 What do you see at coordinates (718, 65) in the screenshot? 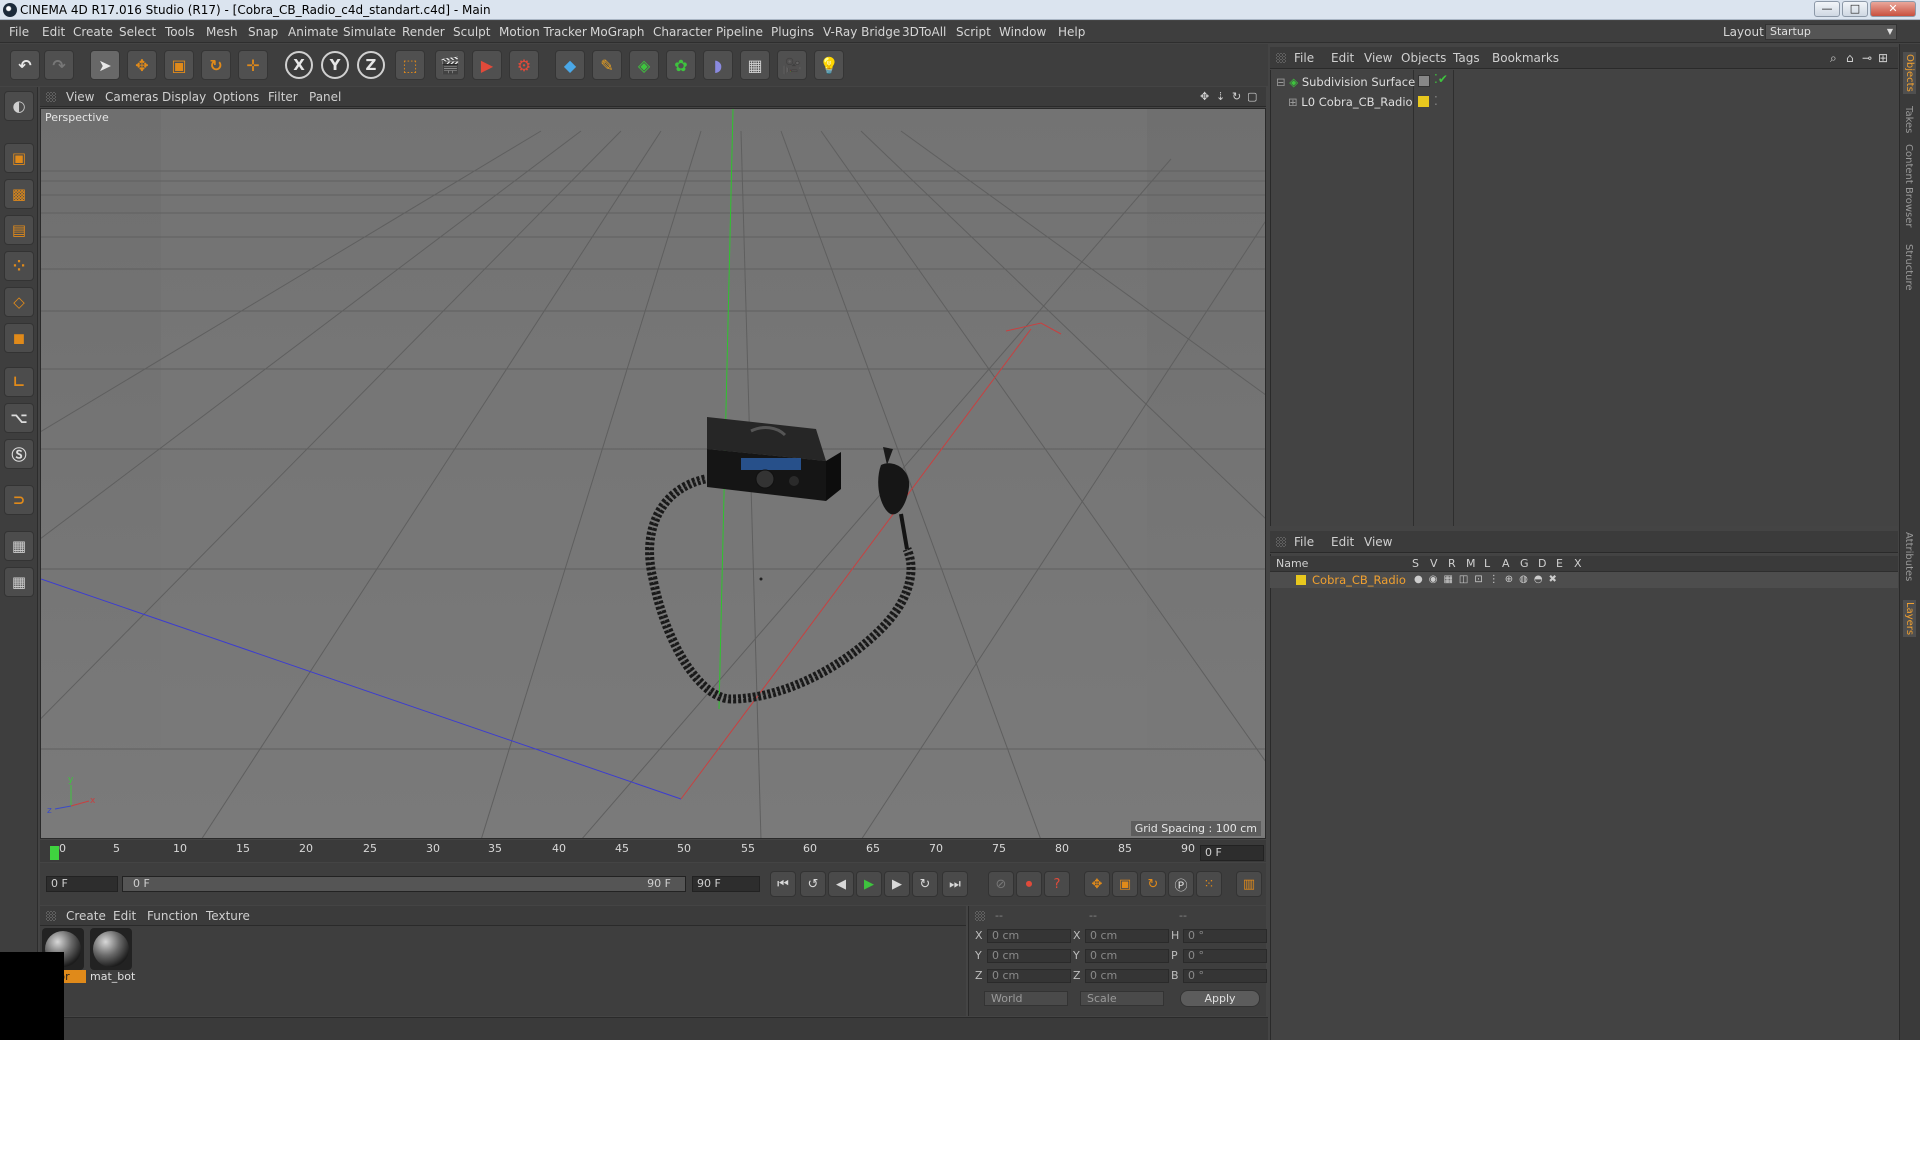
I see `deformer-button: ◗` at bounding box center [718, 65].